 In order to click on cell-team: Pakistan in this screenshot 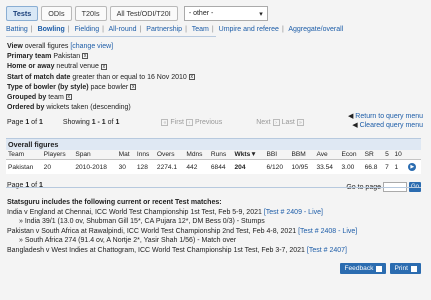, I will do `click(24, 166)`.